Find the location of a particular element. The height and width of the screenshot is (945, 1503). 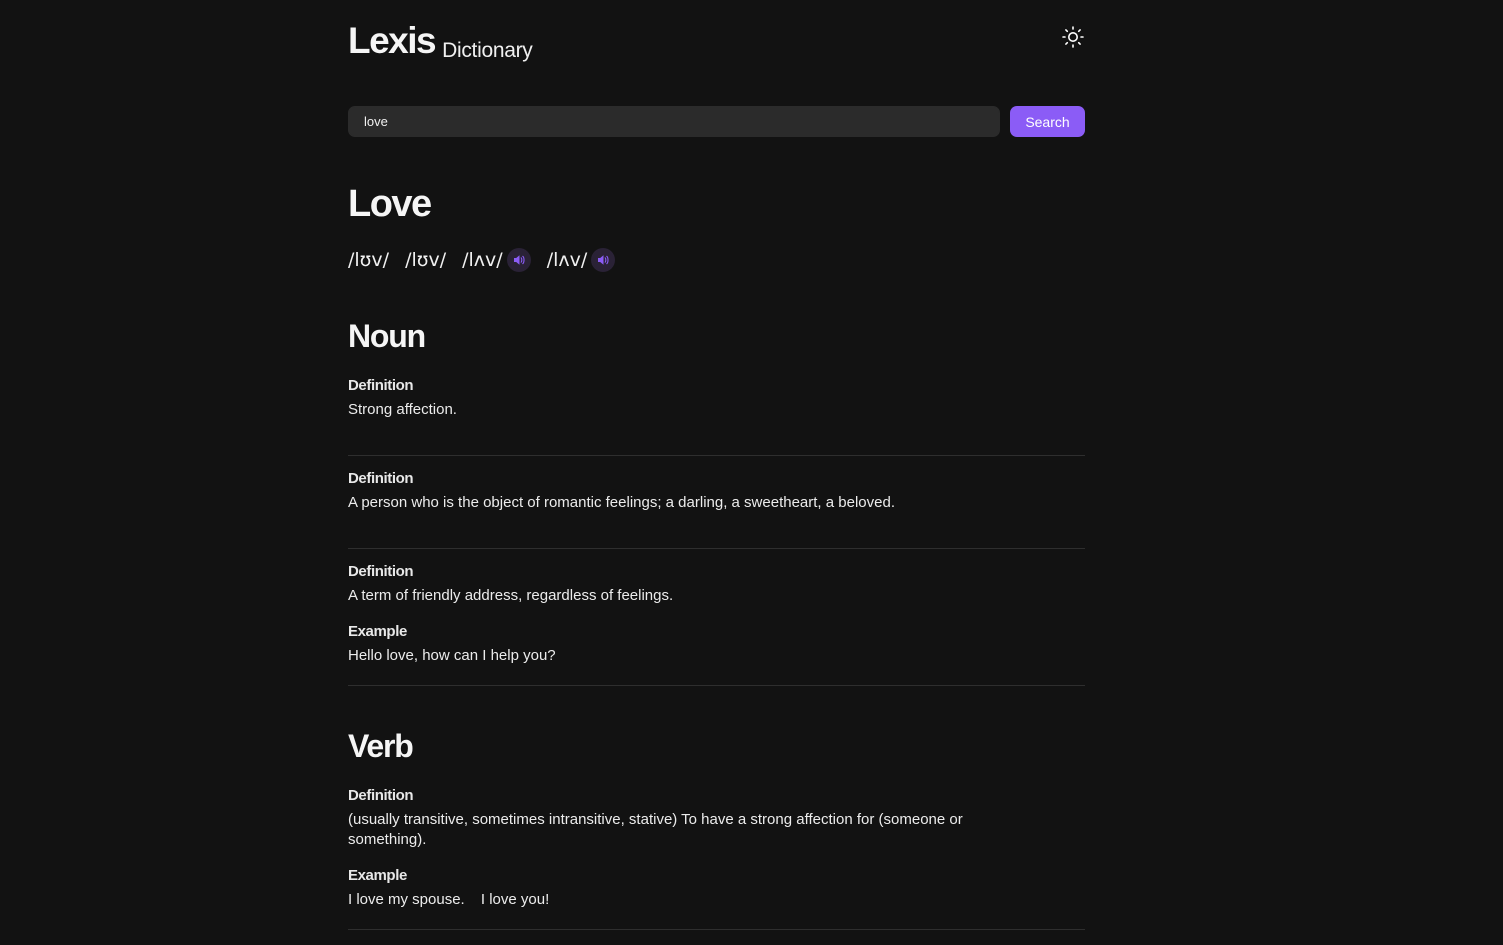

header: Lexis Dictionary is located at coordinates (716, 50).